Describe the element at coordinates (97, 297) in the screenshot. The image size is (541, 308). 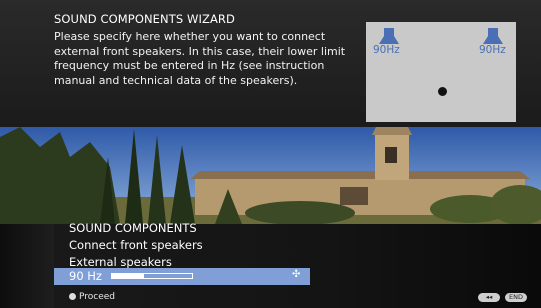
I see `proceed-label: Proceed` at that location.